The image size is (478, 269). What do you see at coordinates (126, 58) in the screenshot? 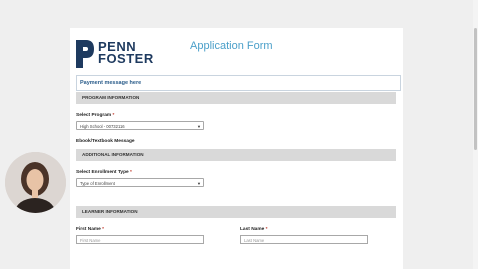
I see `logo-line-2: FOSTER` at bounding box center [126, 58].